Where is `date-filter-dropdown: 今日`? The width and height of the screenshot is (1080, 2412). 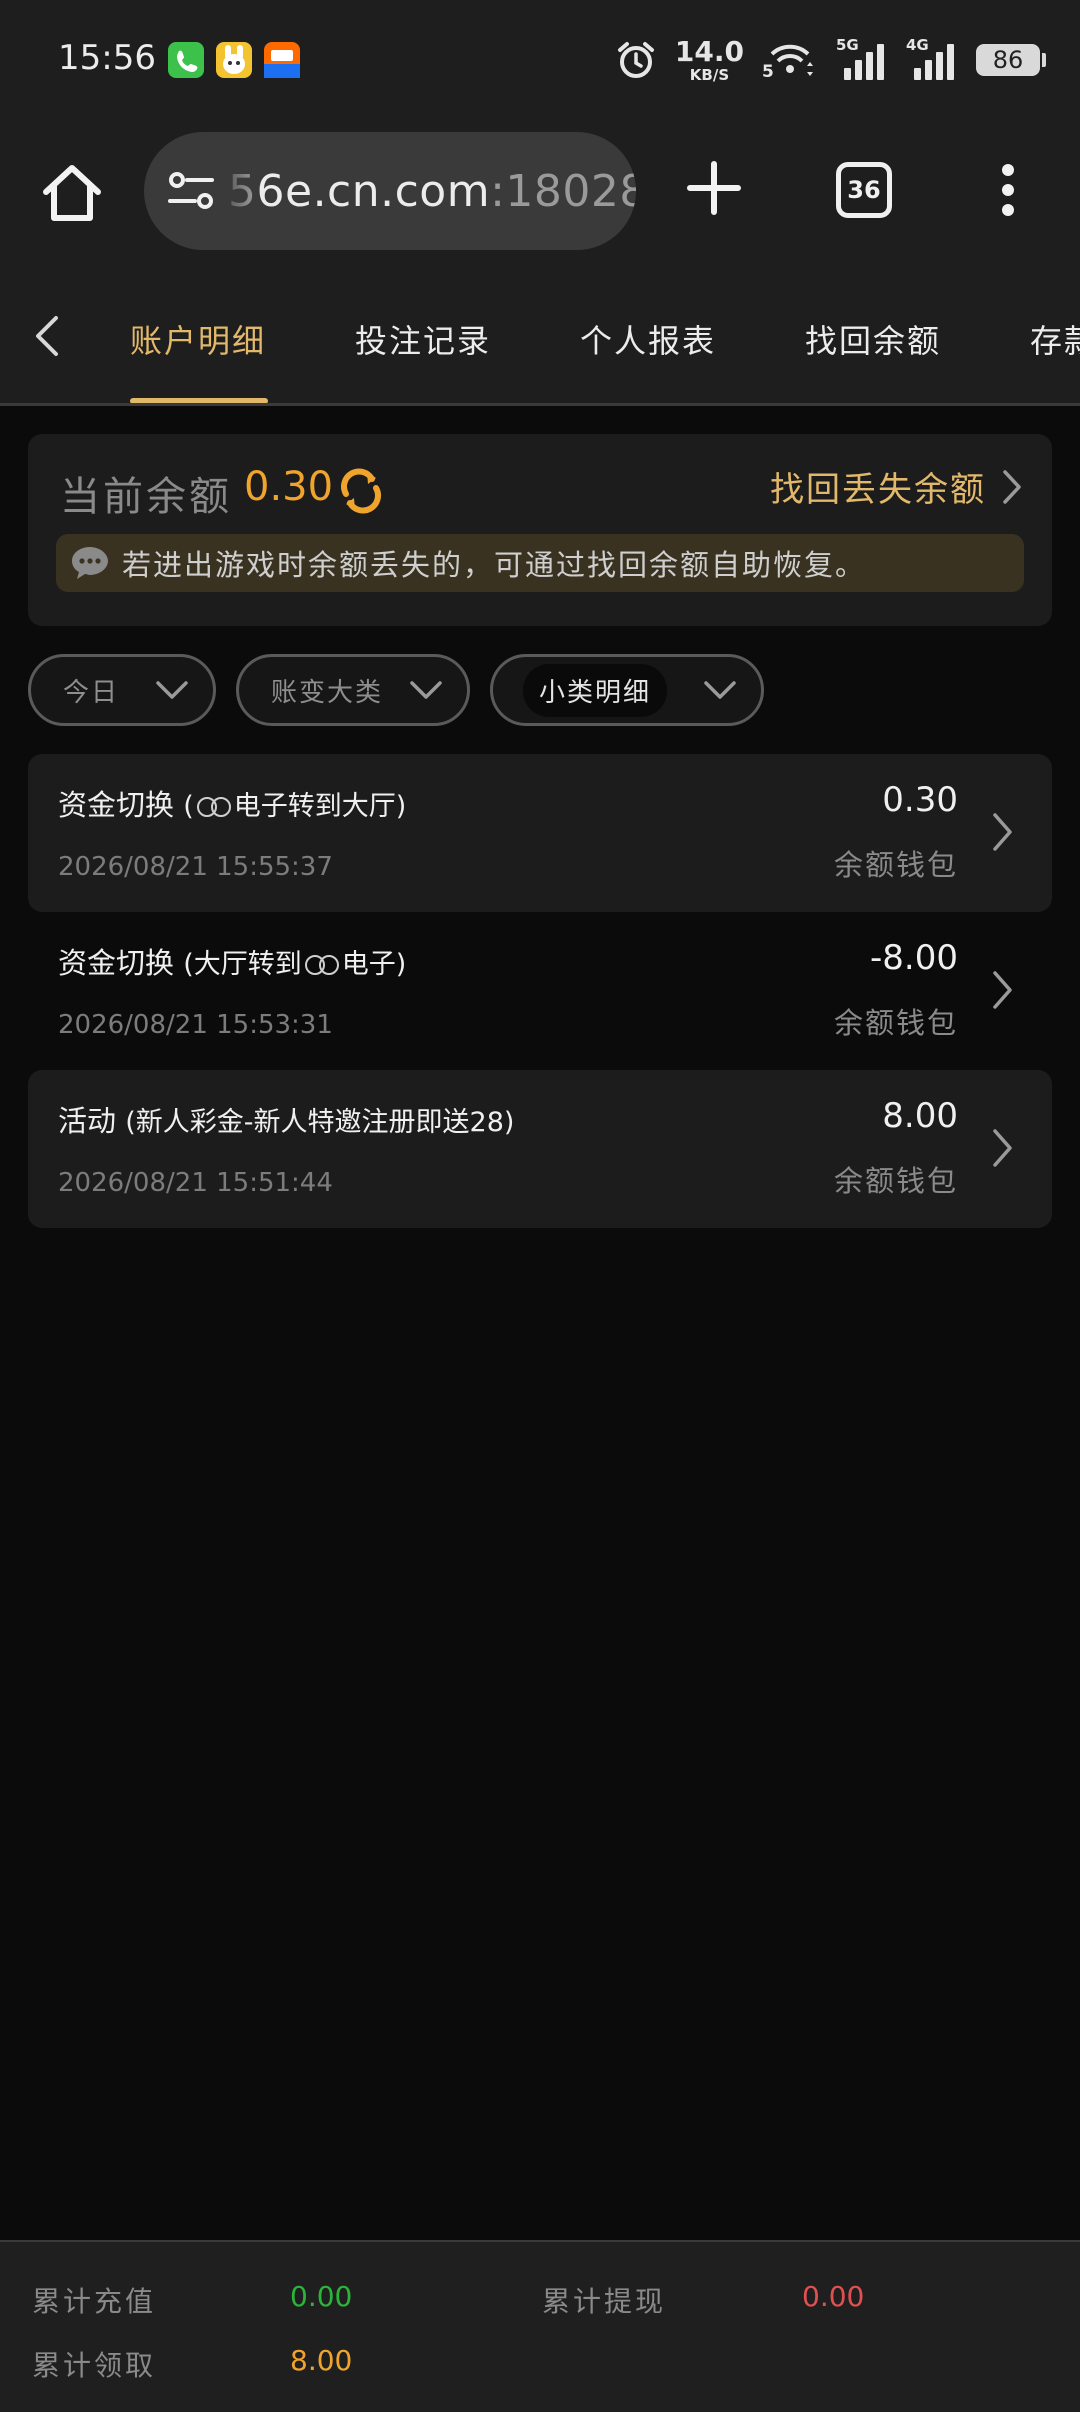 date-filter-dropdown: 今日 is located at coordinates (122, 690).